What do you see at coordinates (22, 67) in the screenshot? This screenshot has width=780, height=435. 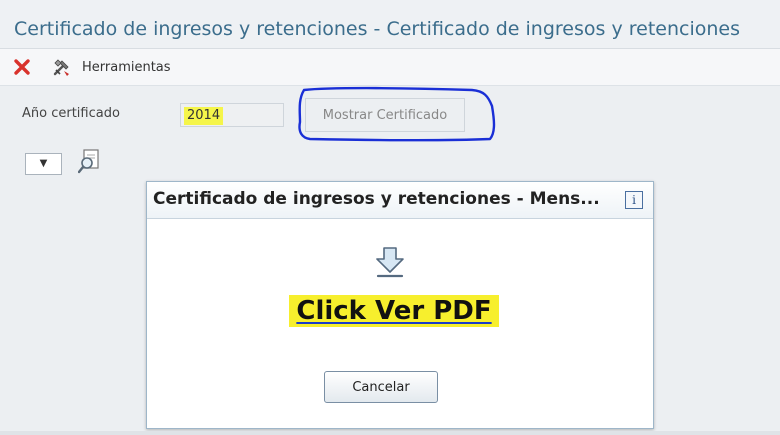 I see `close-icon` at bounding box center [22, 67].